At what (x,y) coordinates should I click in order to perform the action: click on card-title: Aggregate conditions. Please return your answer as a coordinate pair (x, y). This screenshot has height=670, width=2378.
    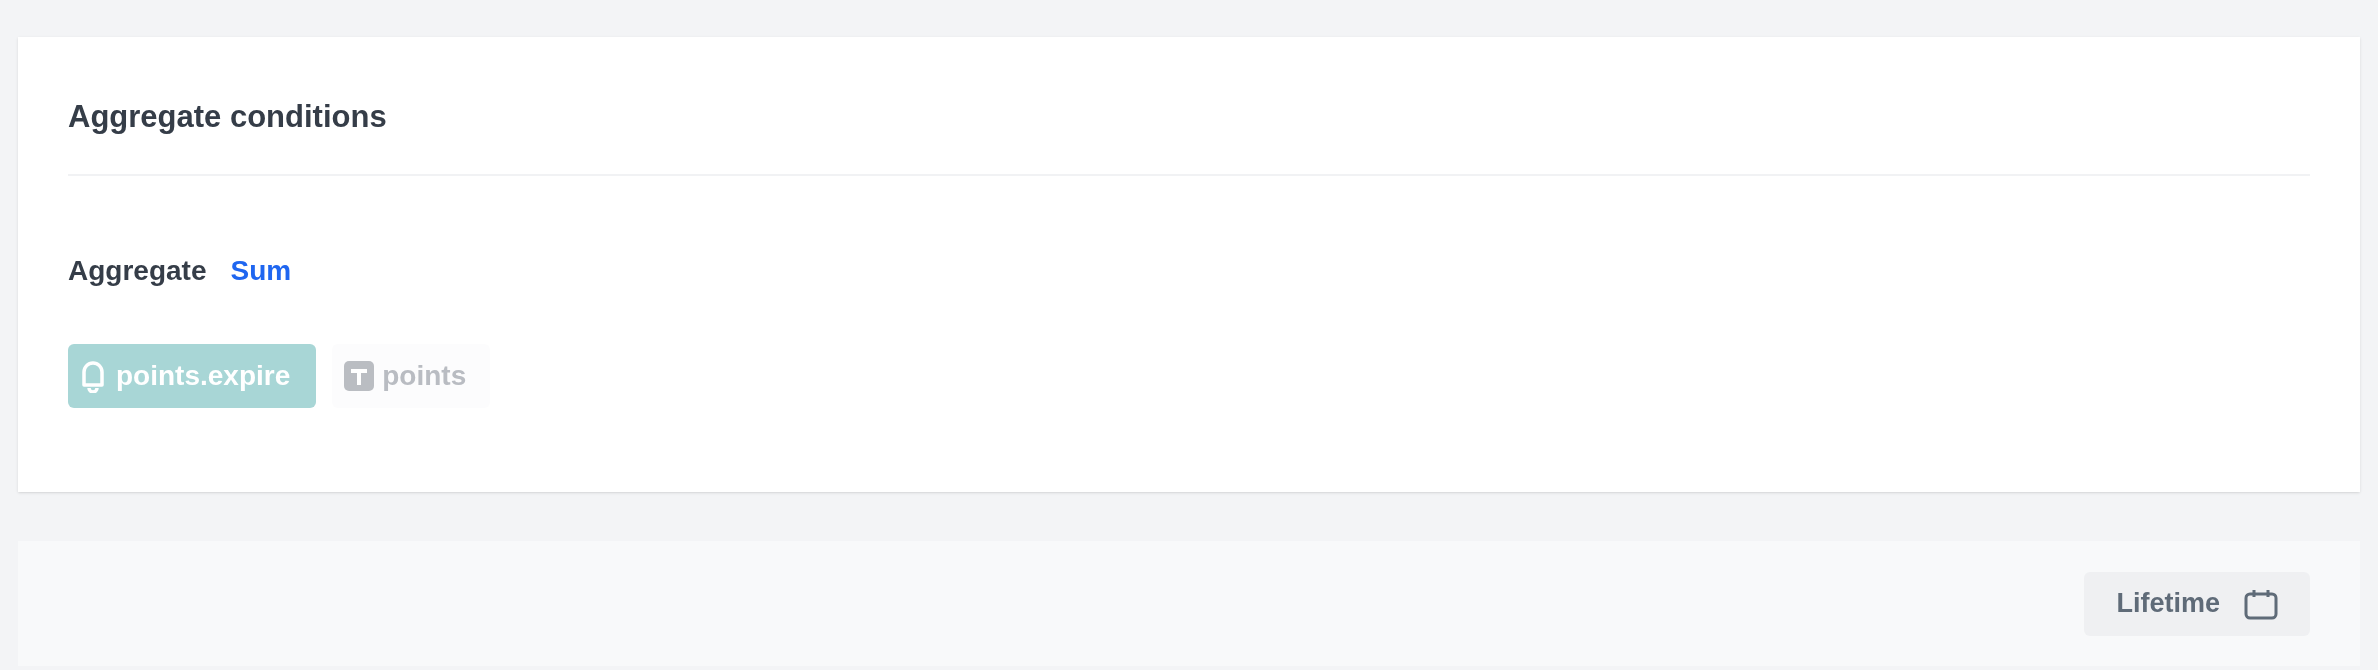
    Looking at the image, I should click on (228, 117).